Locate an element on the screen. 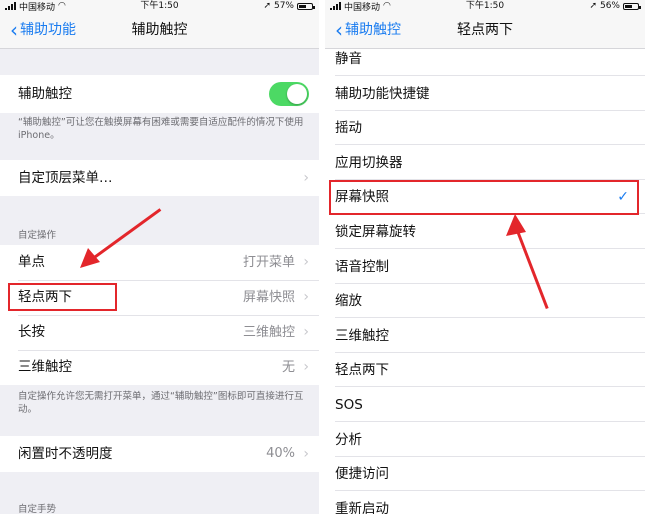  option-row: 摇动 is located at coordinates (485, 128).